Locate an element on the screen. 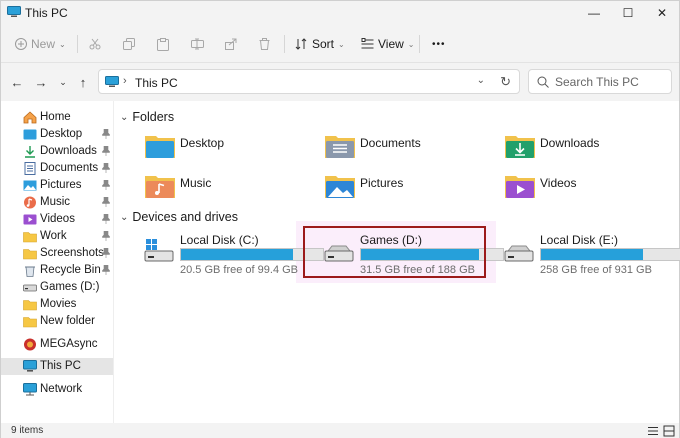 Image resolution: width=680 pixels, height=438 pixels. folder-label: Downloads is located at coordinates (570, 143).